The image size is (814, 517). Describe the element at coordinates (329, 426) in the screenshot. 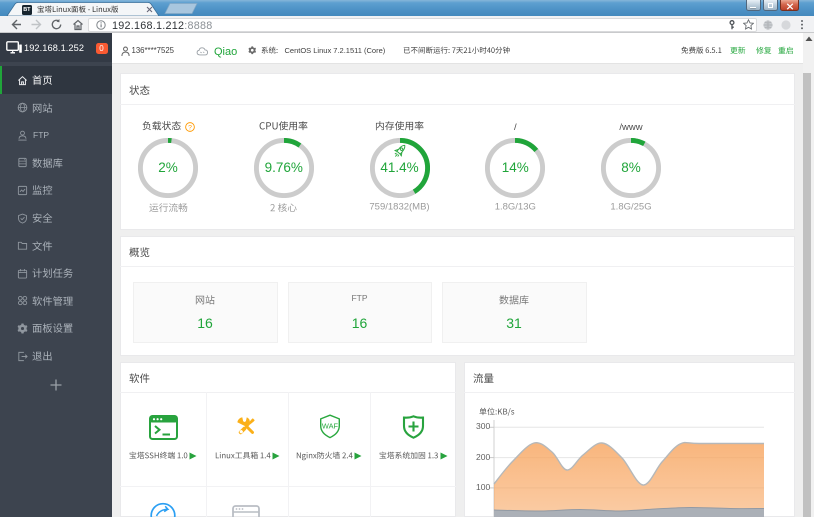

I see `svg-text: WAF` at that location.